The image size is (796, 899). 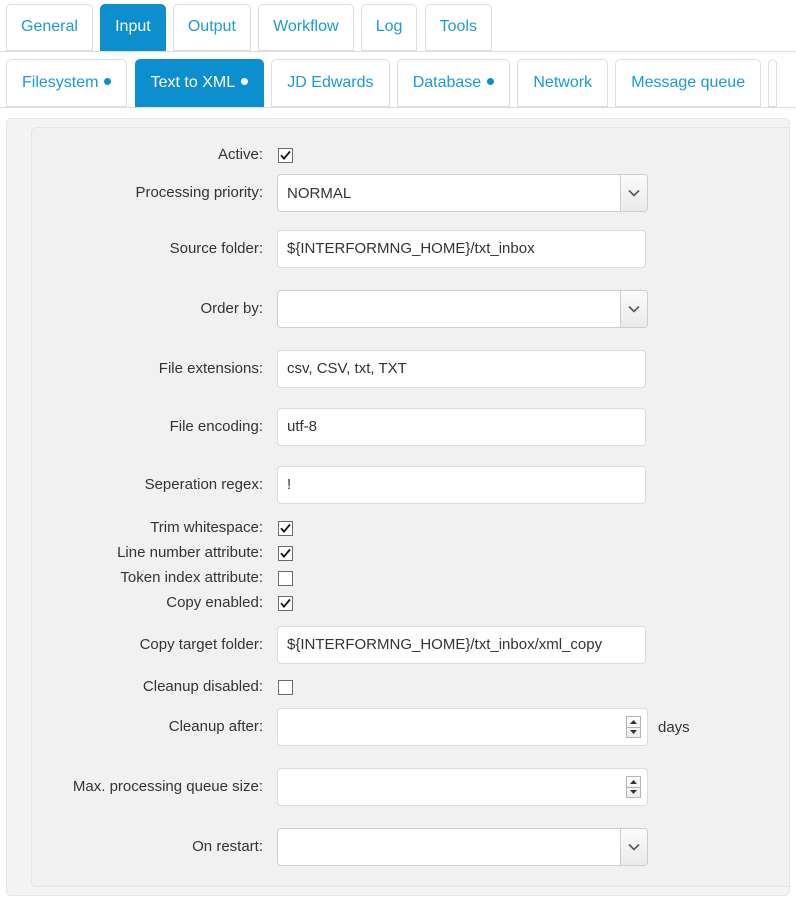 I want to click on label-file-extensions: File extensions:, so click(x=210, y=368).